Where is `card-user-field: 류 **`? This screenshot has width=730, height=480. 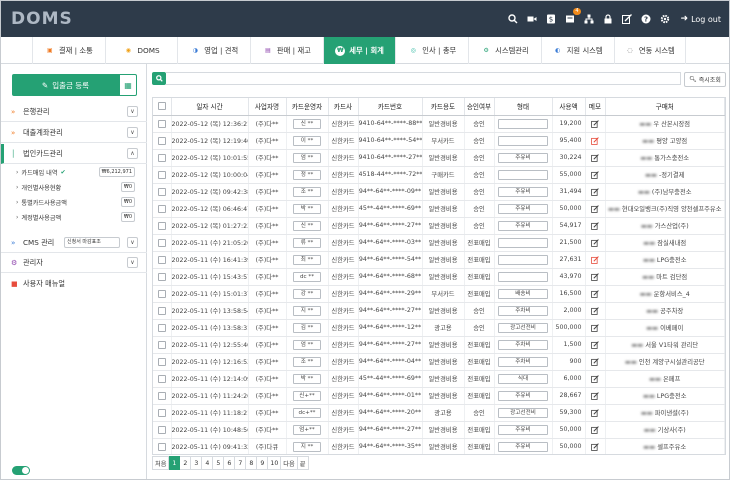 card-user-field: 류 ** is located at coordinates (307, 242).